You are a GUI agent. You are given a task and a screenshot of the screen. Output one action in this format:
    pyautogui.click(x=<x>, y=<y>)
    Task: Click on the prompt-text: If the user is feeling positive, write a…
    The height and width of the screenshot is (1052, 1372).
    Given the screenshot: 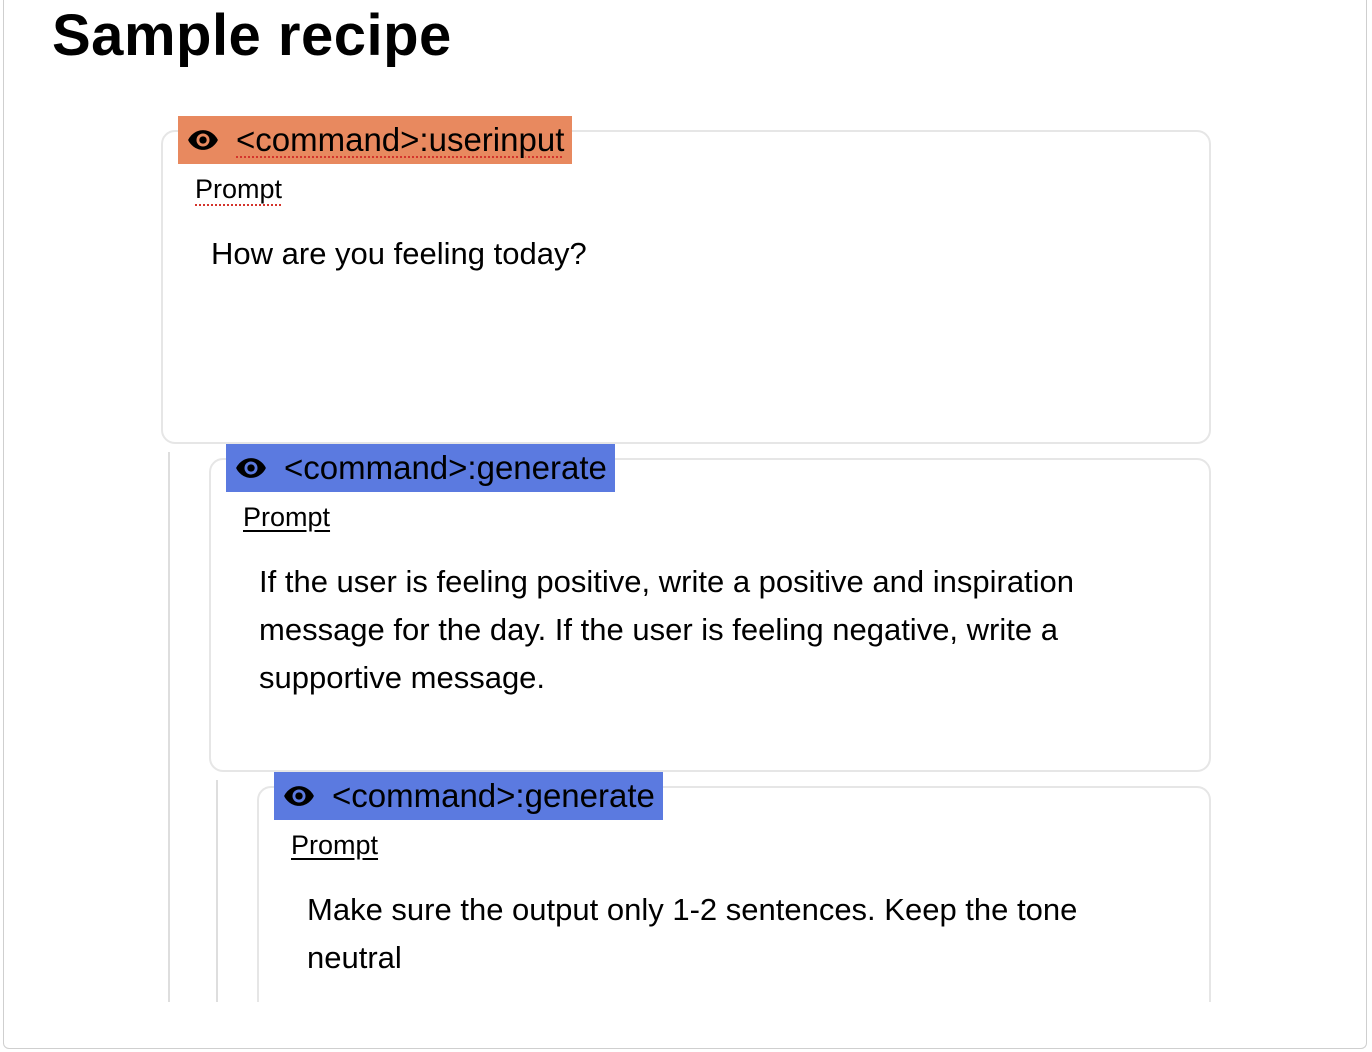 What is the action you would take?
    pyautogui.click(x=709, y=630)
    